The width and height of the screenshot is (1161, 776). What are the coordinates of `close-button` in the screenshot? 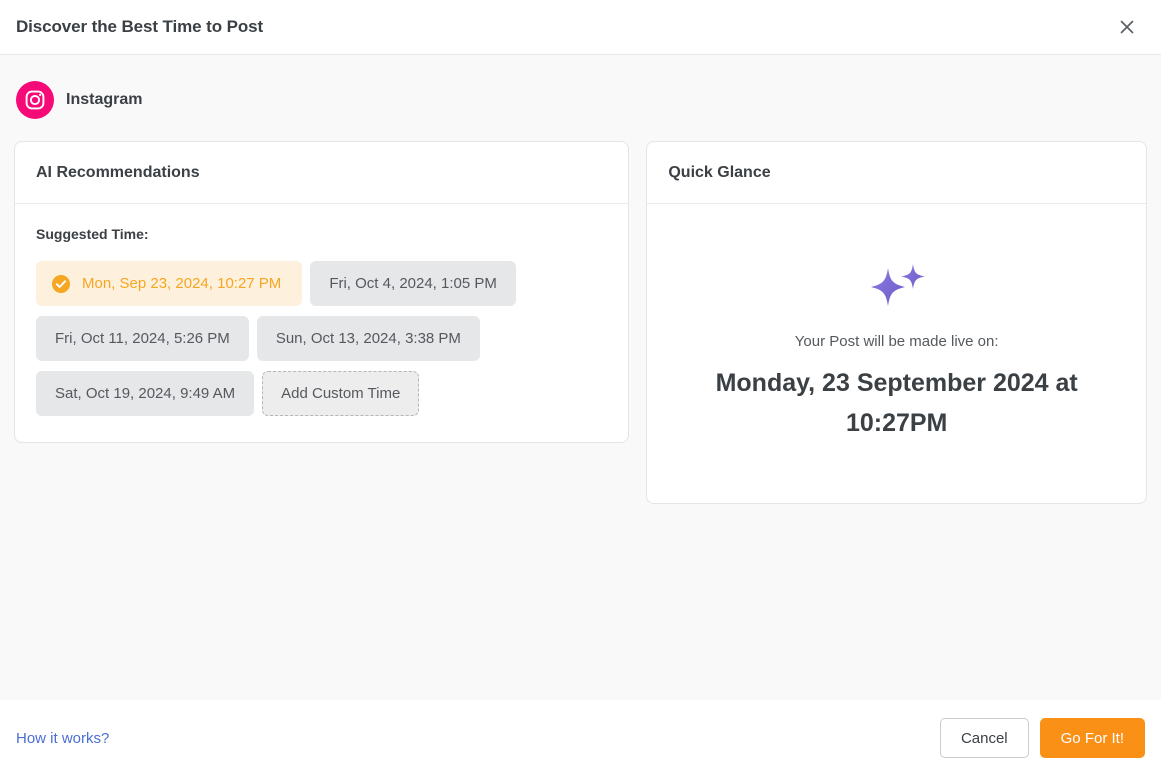 It's located at (1127, 27).